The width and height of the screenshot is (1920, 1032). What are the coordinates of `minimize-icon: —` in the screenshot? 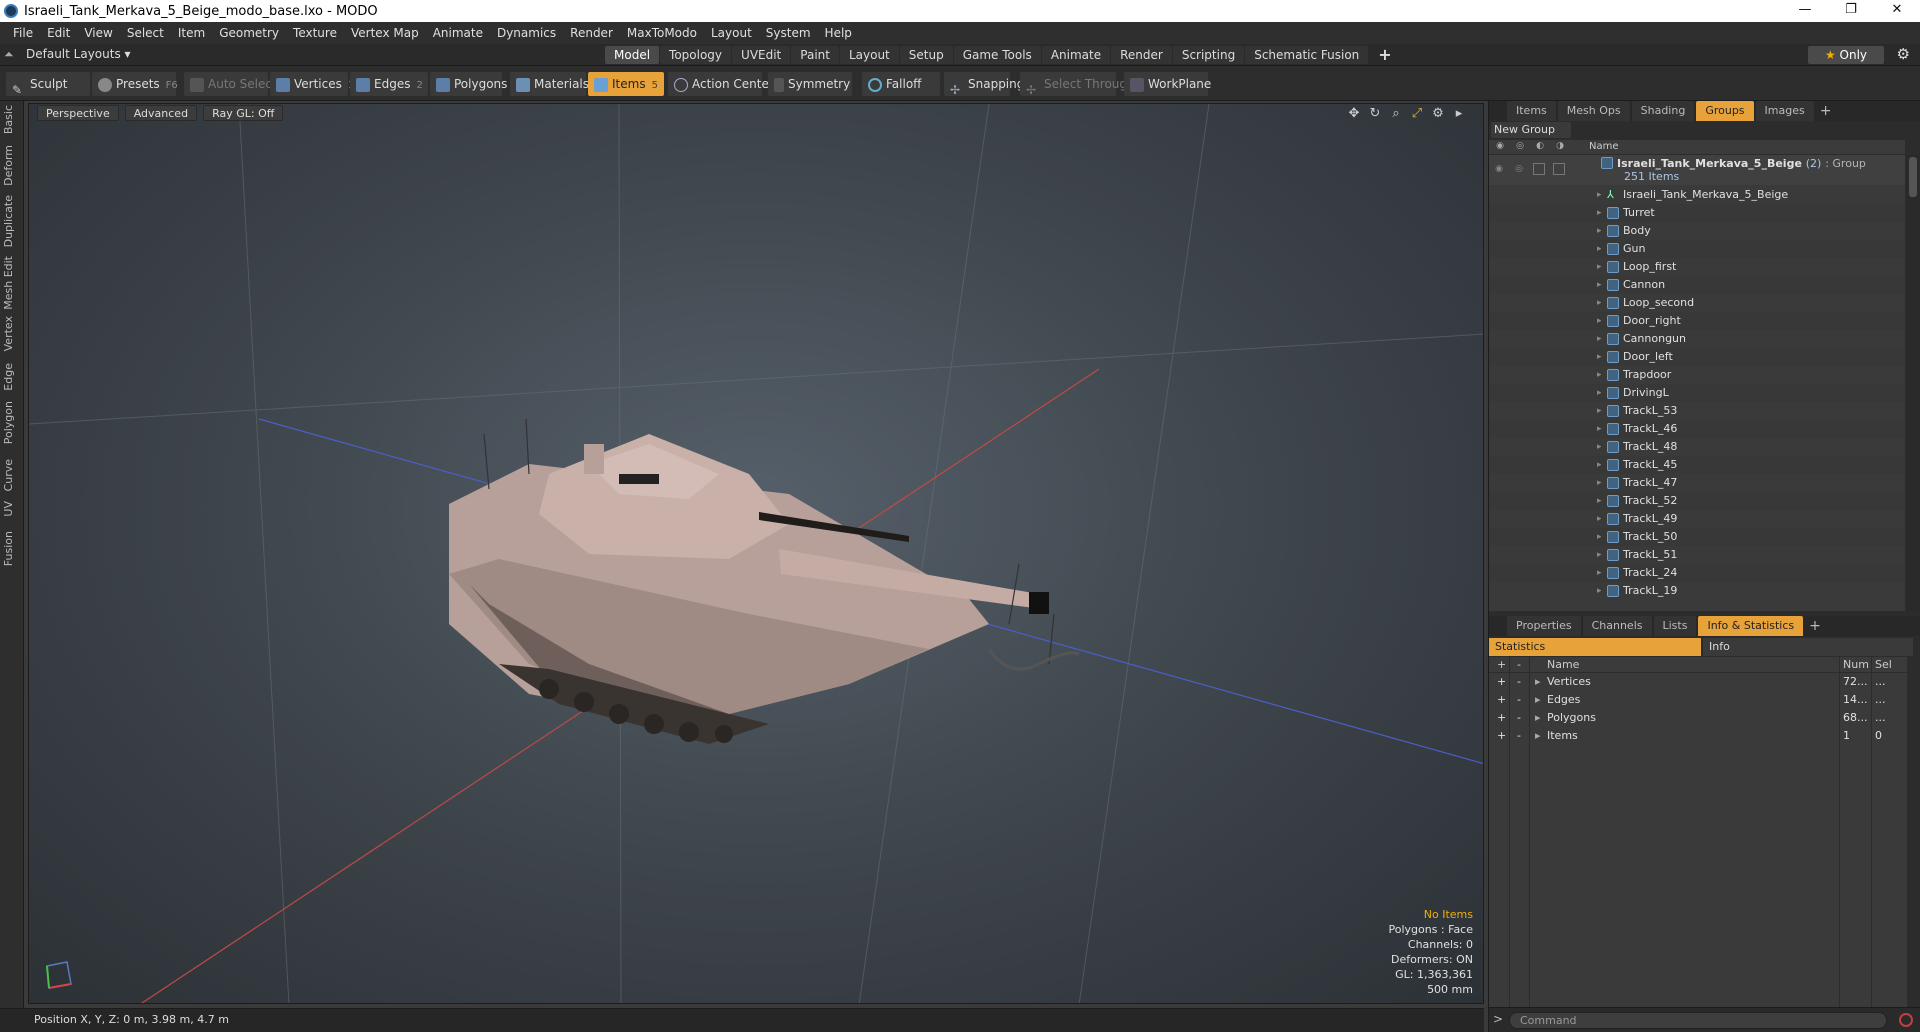 It's located at (1805, 11).